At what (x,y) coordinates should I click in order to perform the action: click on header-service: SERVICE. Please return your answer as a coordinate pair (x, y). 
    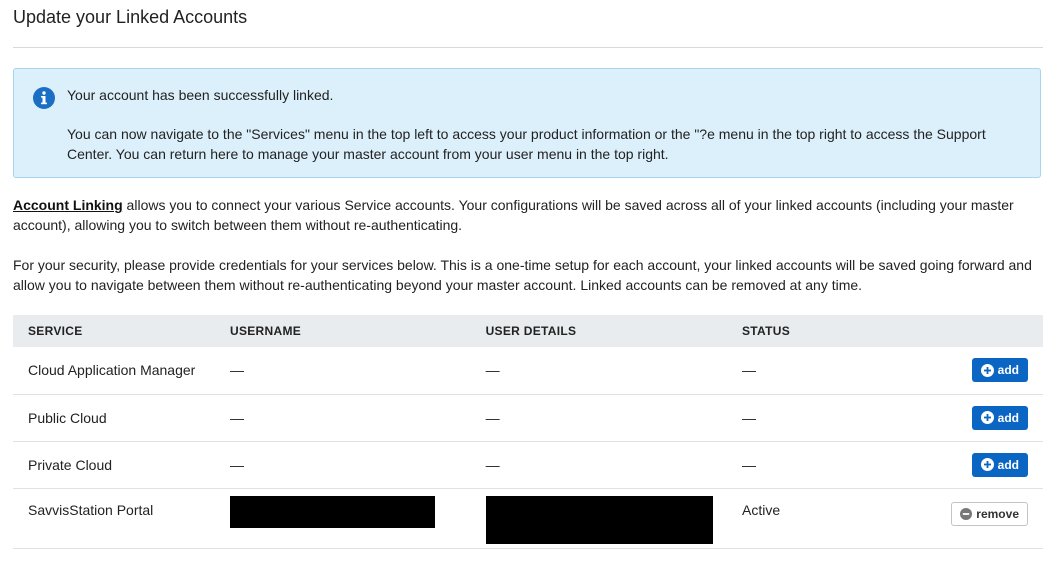
    Looking at the image, I should click on (55, 331).